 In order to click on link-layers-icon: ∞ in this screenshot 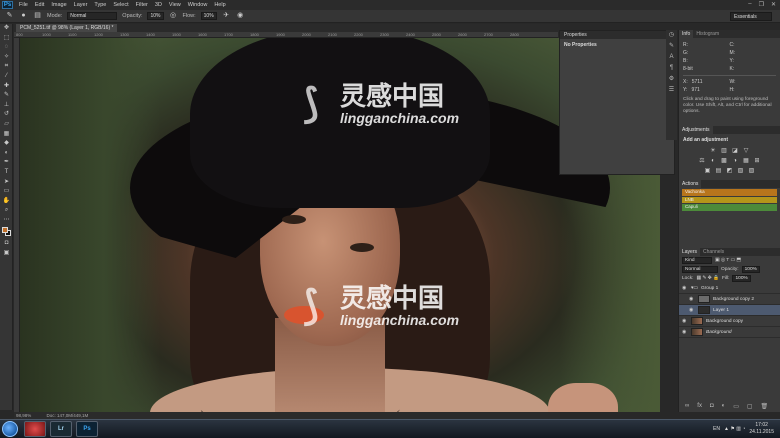, I will do `click(687, 406)`.